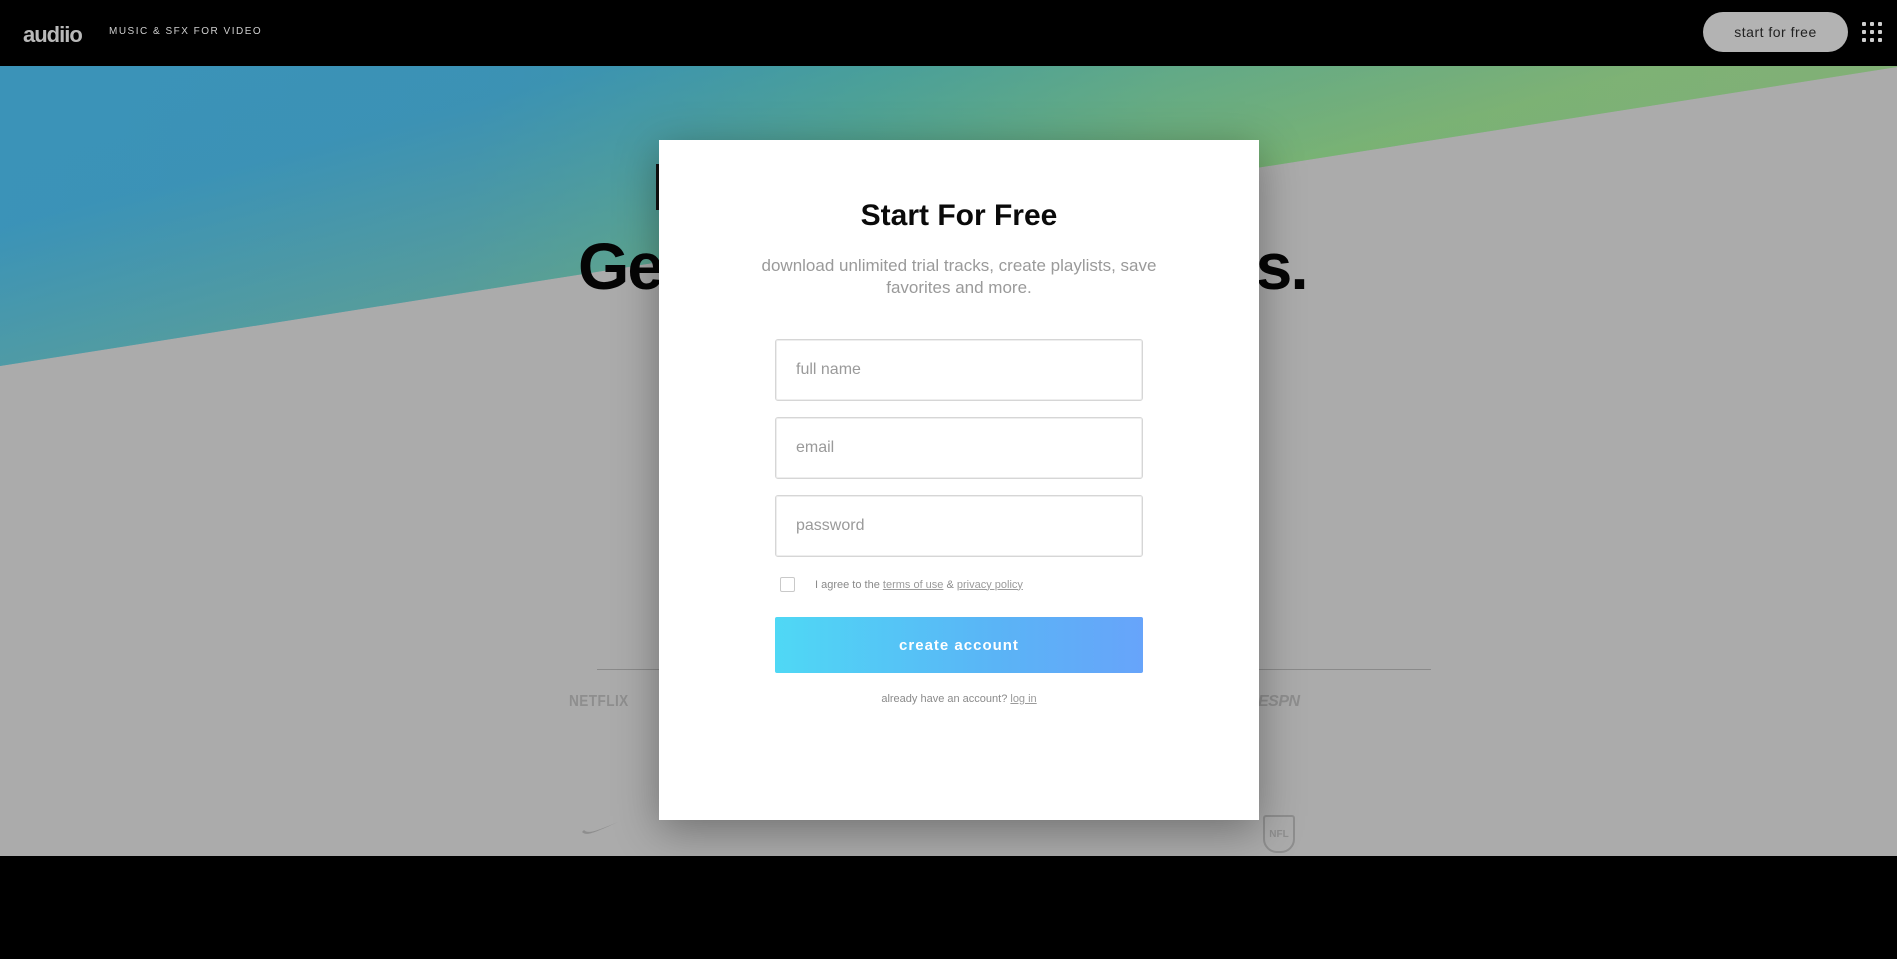  What do you see at coordinates (990, 585) in the screenshot?
I see `privacy-policy-link: privacy policy` at bounding box center [990, 585].